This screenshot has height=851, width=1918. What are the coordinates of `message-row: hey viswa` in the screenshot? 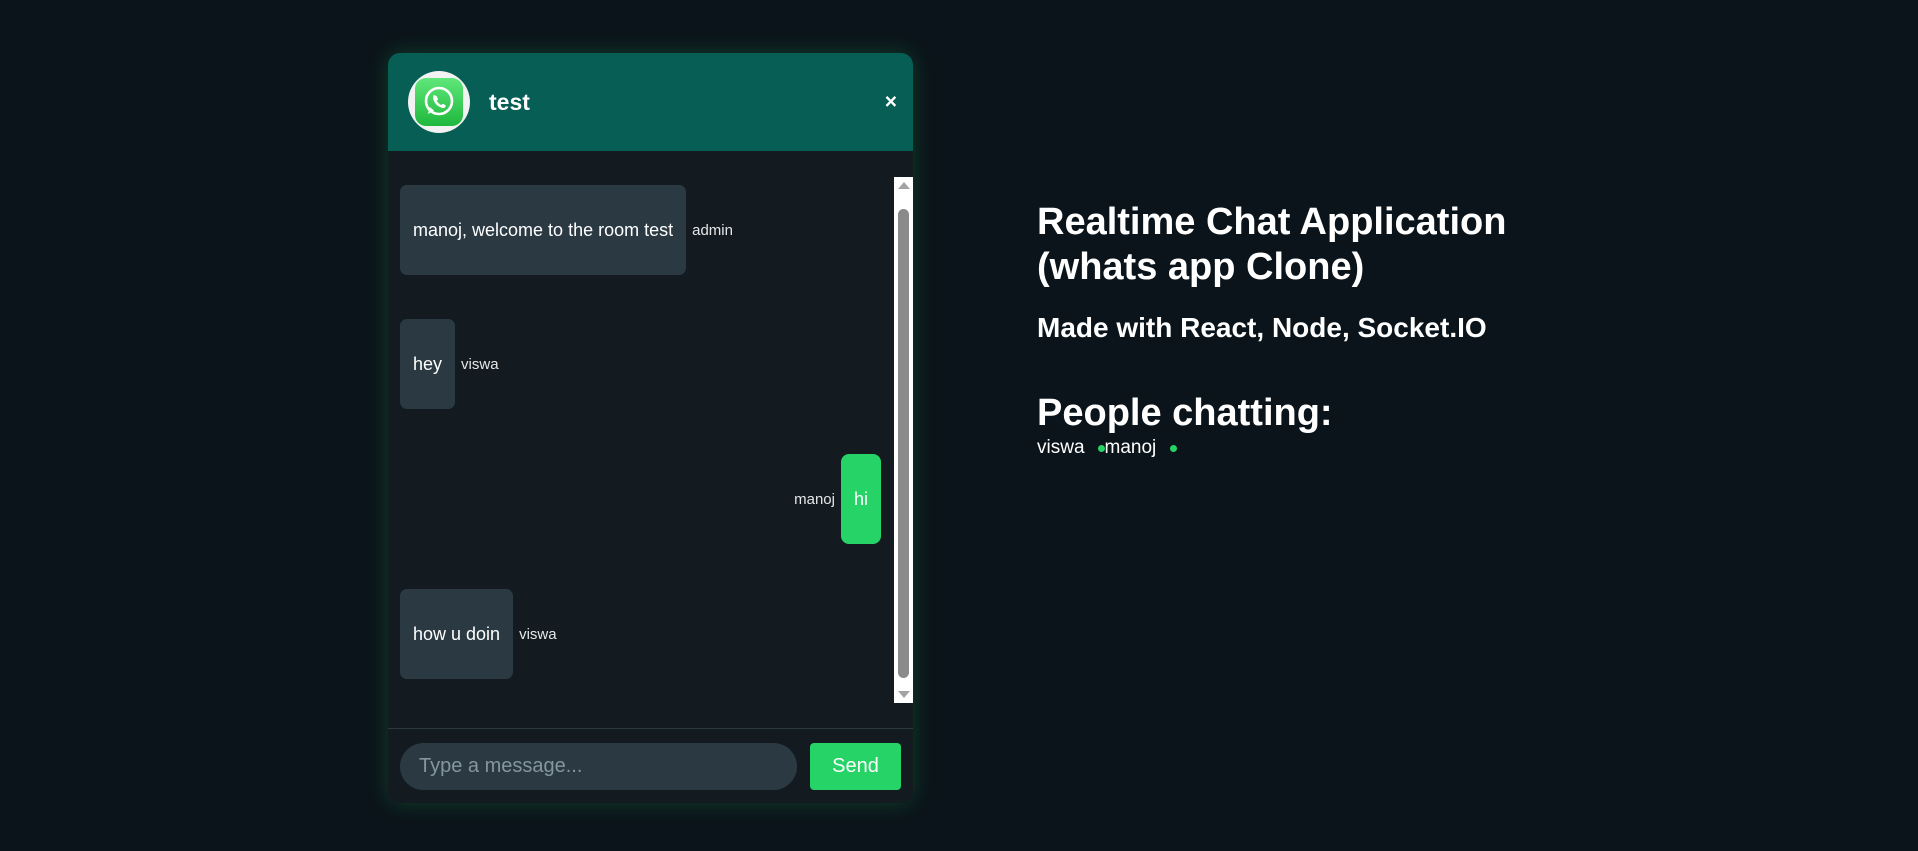 It's located at (452, 364).